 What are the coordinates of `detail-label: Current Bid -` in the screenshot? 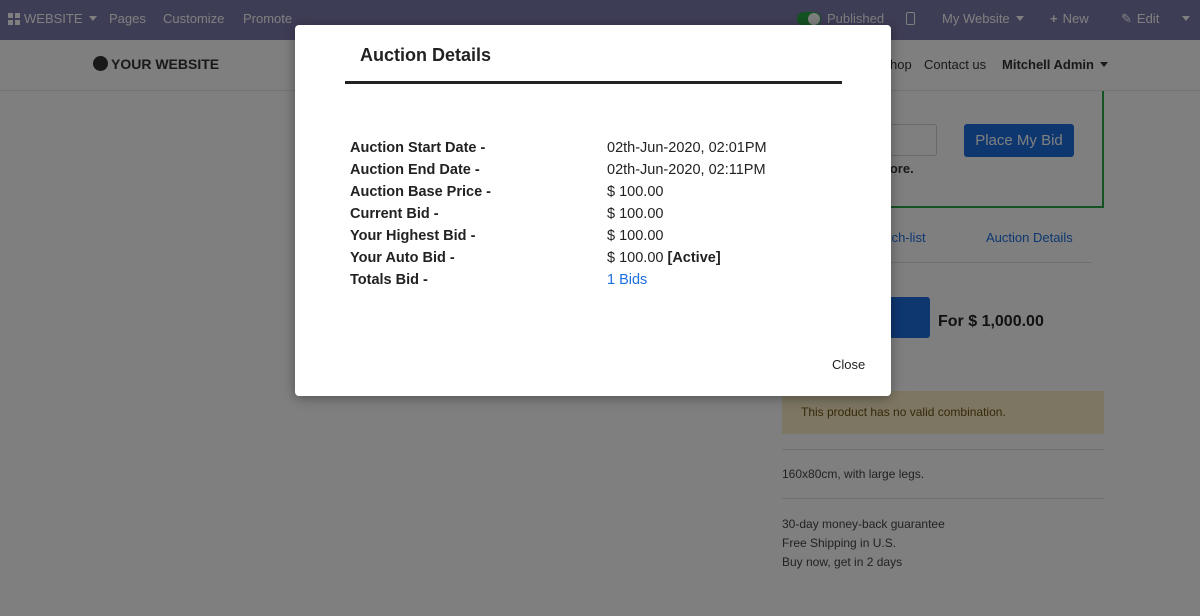 It's located at (394, 214).